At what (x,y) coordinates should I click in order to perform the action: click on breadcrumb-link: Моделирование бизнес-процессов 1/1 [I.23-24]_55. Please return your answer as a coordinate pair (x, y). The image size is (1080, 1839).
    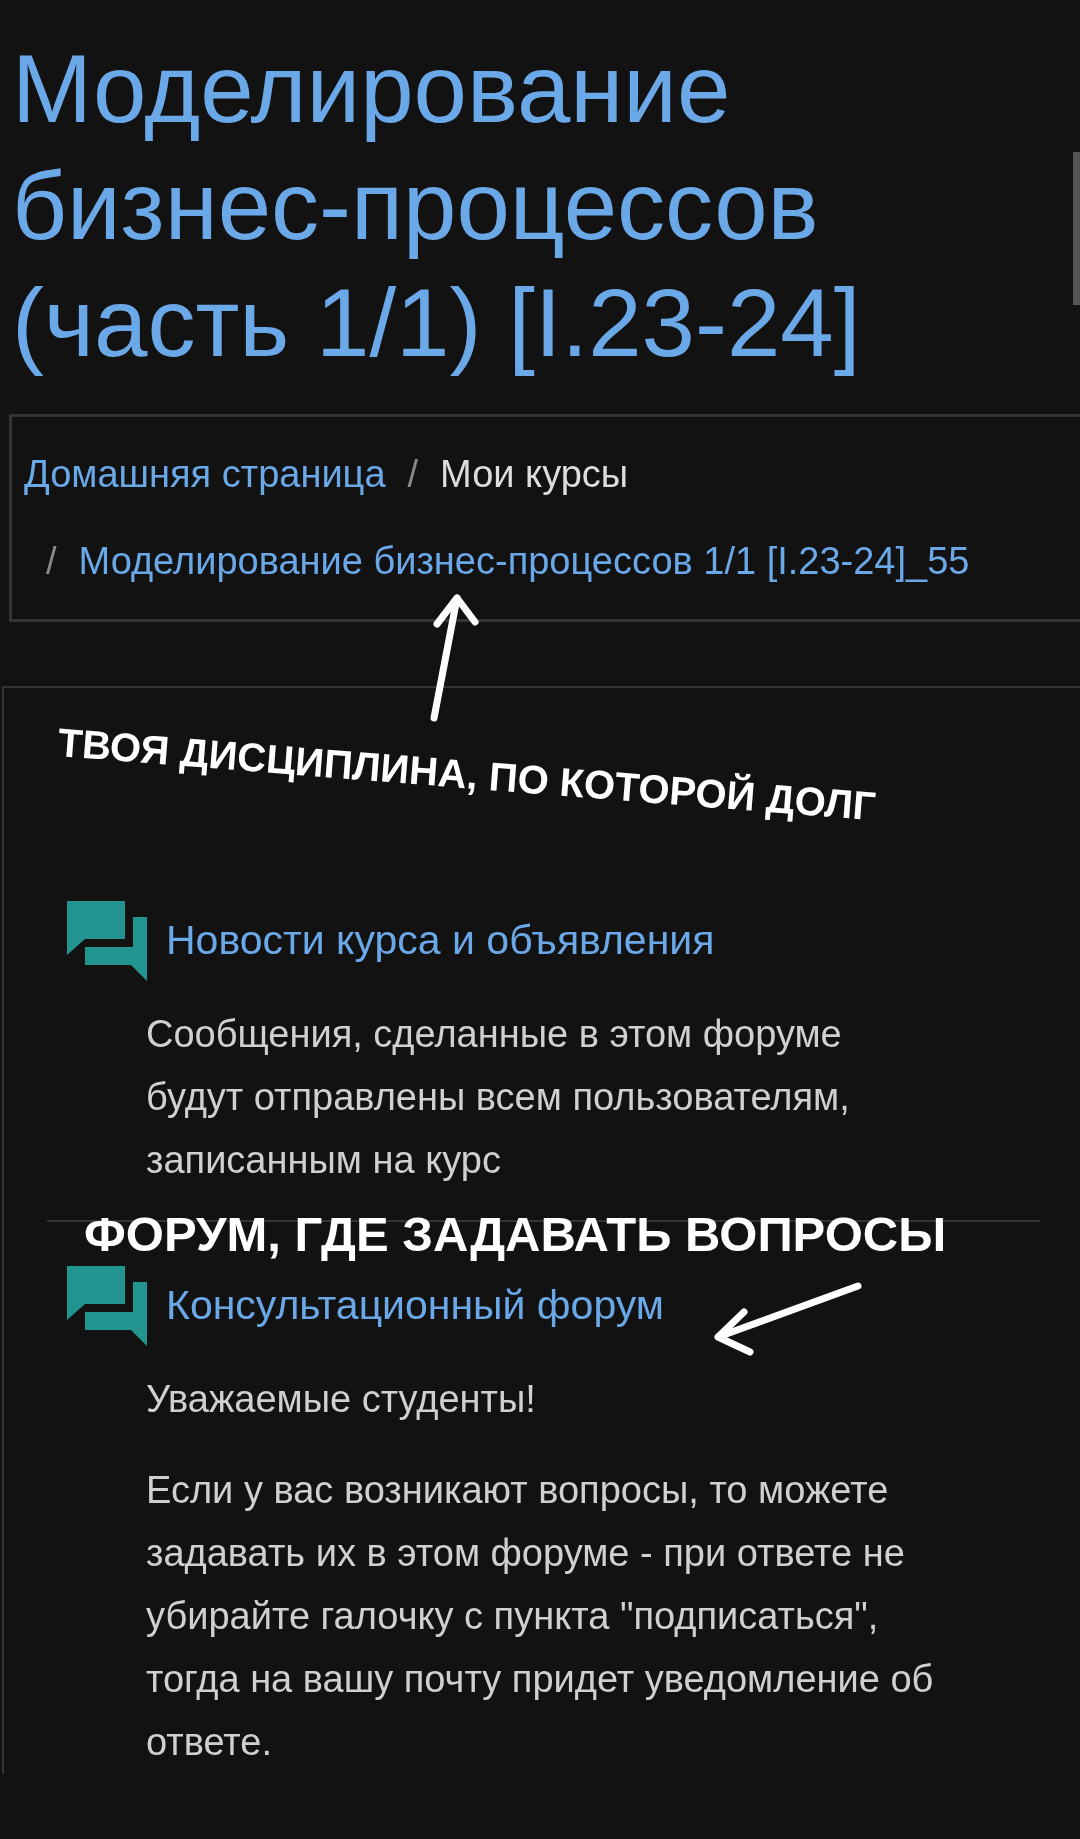
    Looking at the image, I should click on (524, 561).